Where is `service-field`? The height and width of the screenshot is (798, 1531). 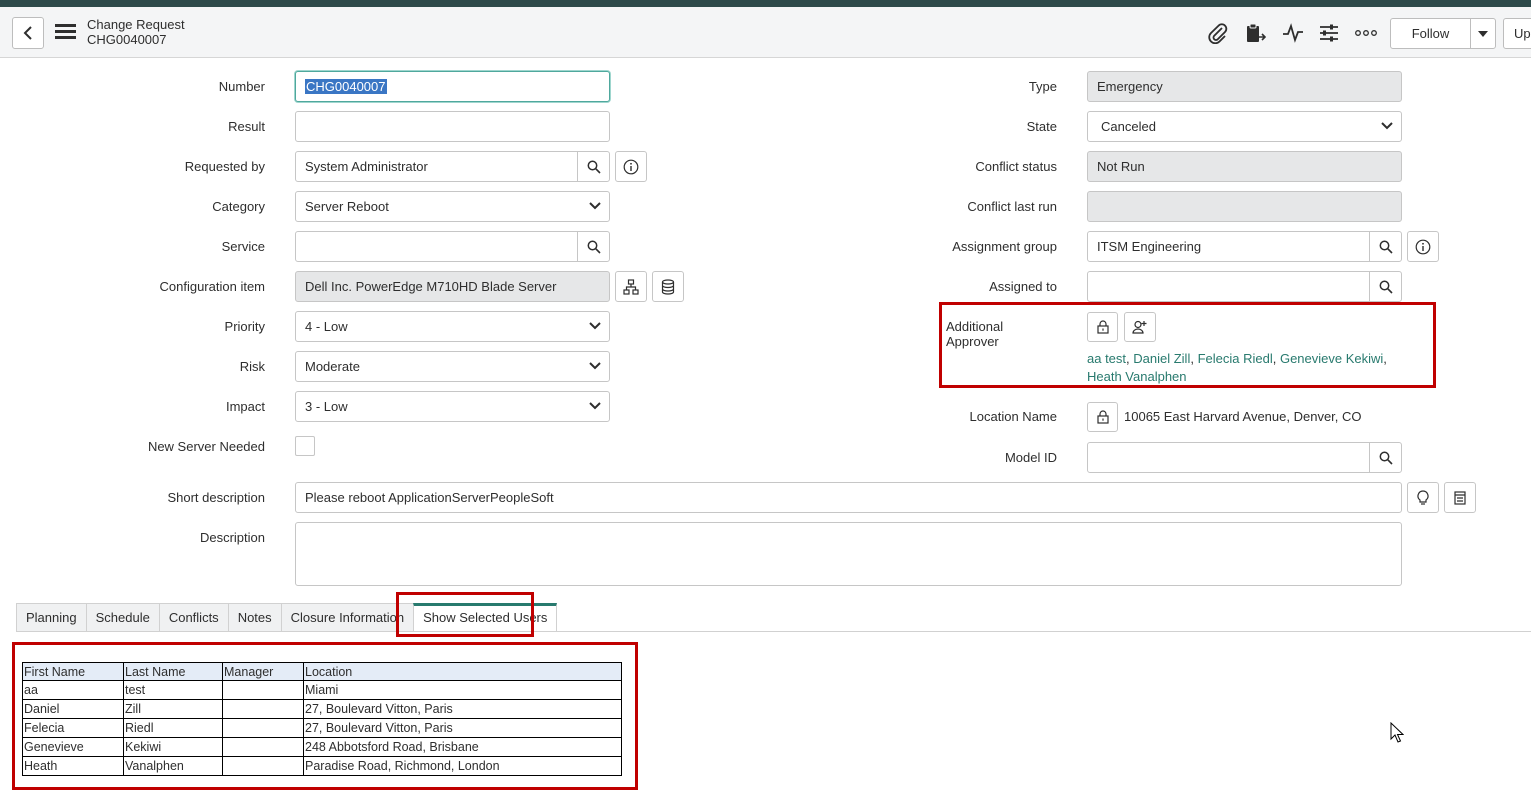
service-field is located at coordinates (452, 246).